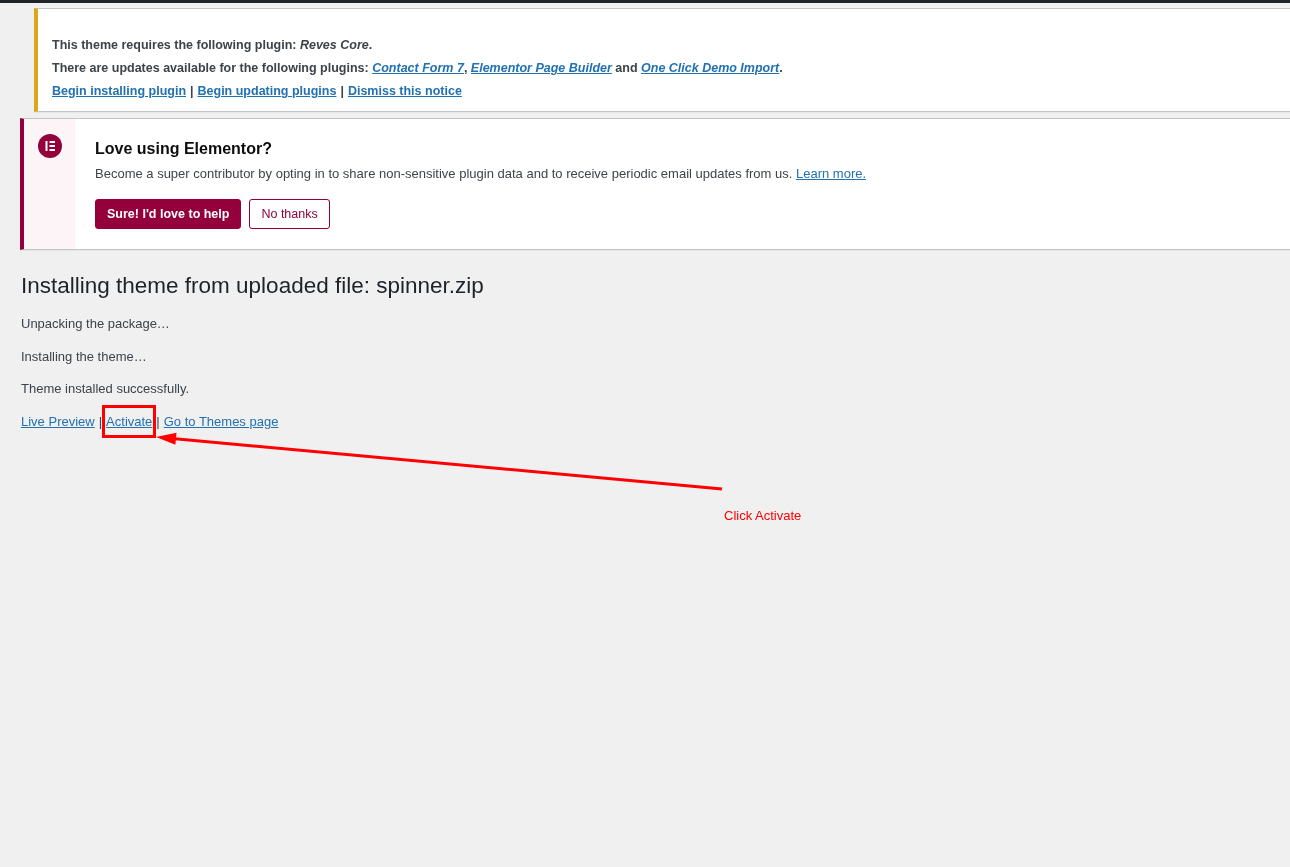 Image resolution: width=1290 pixels, height=867 pixels. Describe the element at coordinates (213, 45) in the screenshot. I see `notice-text: This theme requires the following plugin: Reves Core.` at that location.